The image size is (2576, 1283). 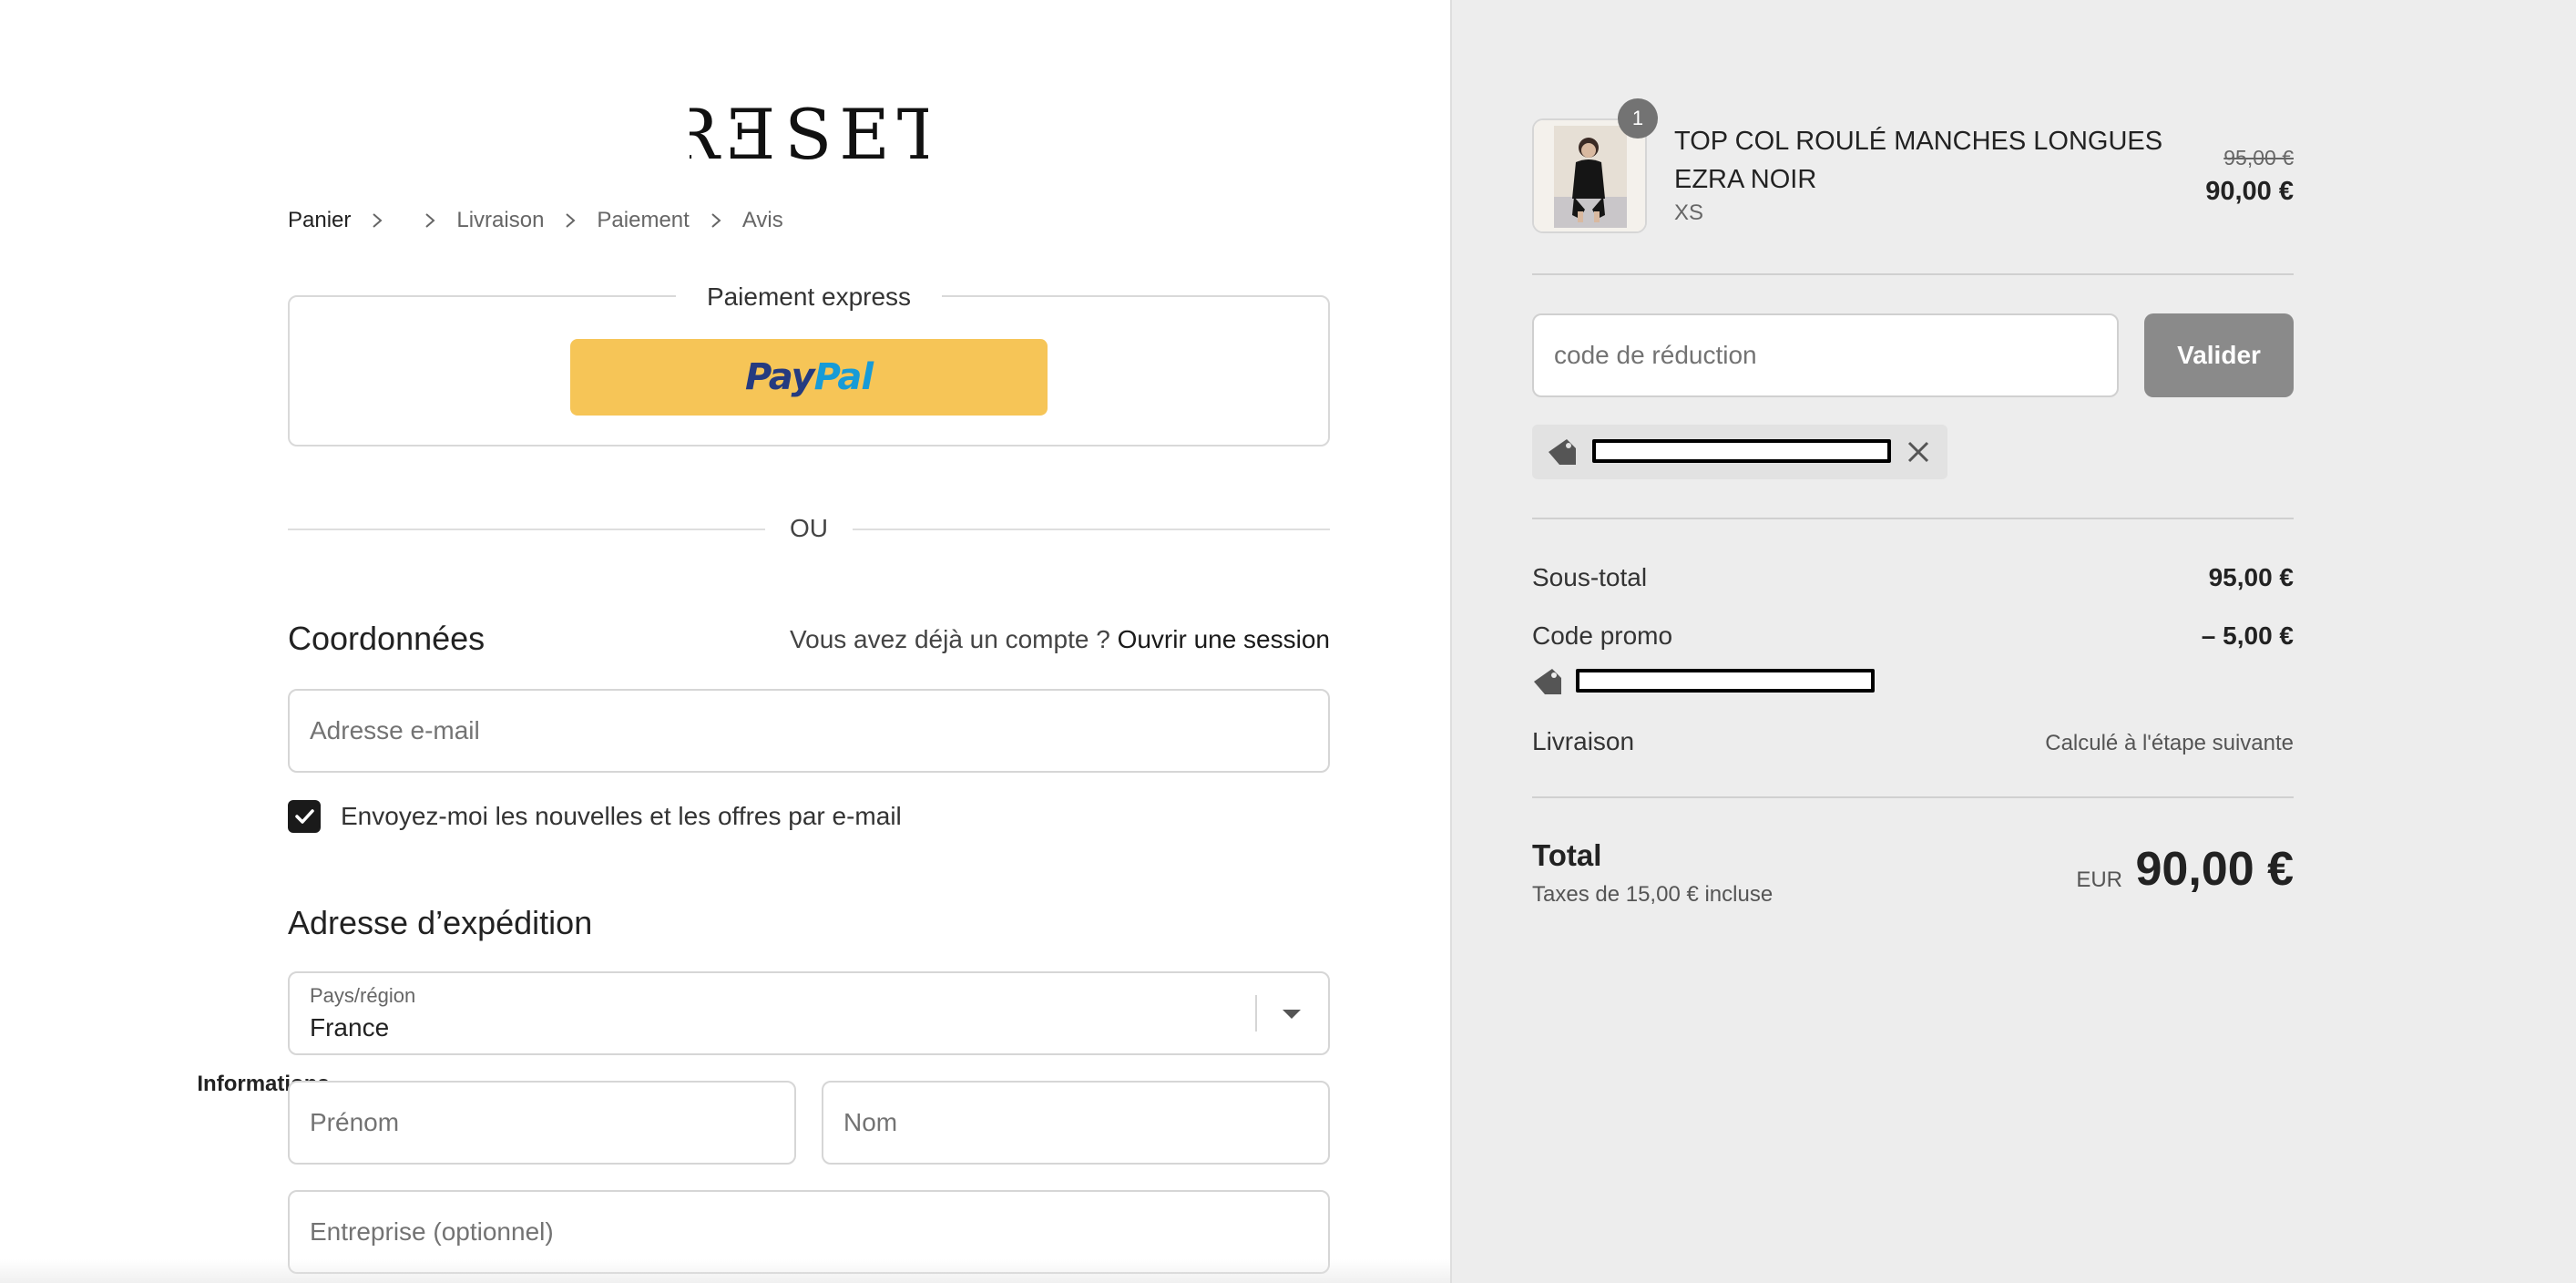 I want to click on country-select: Pays/région France, so click(x=809, y=1013).